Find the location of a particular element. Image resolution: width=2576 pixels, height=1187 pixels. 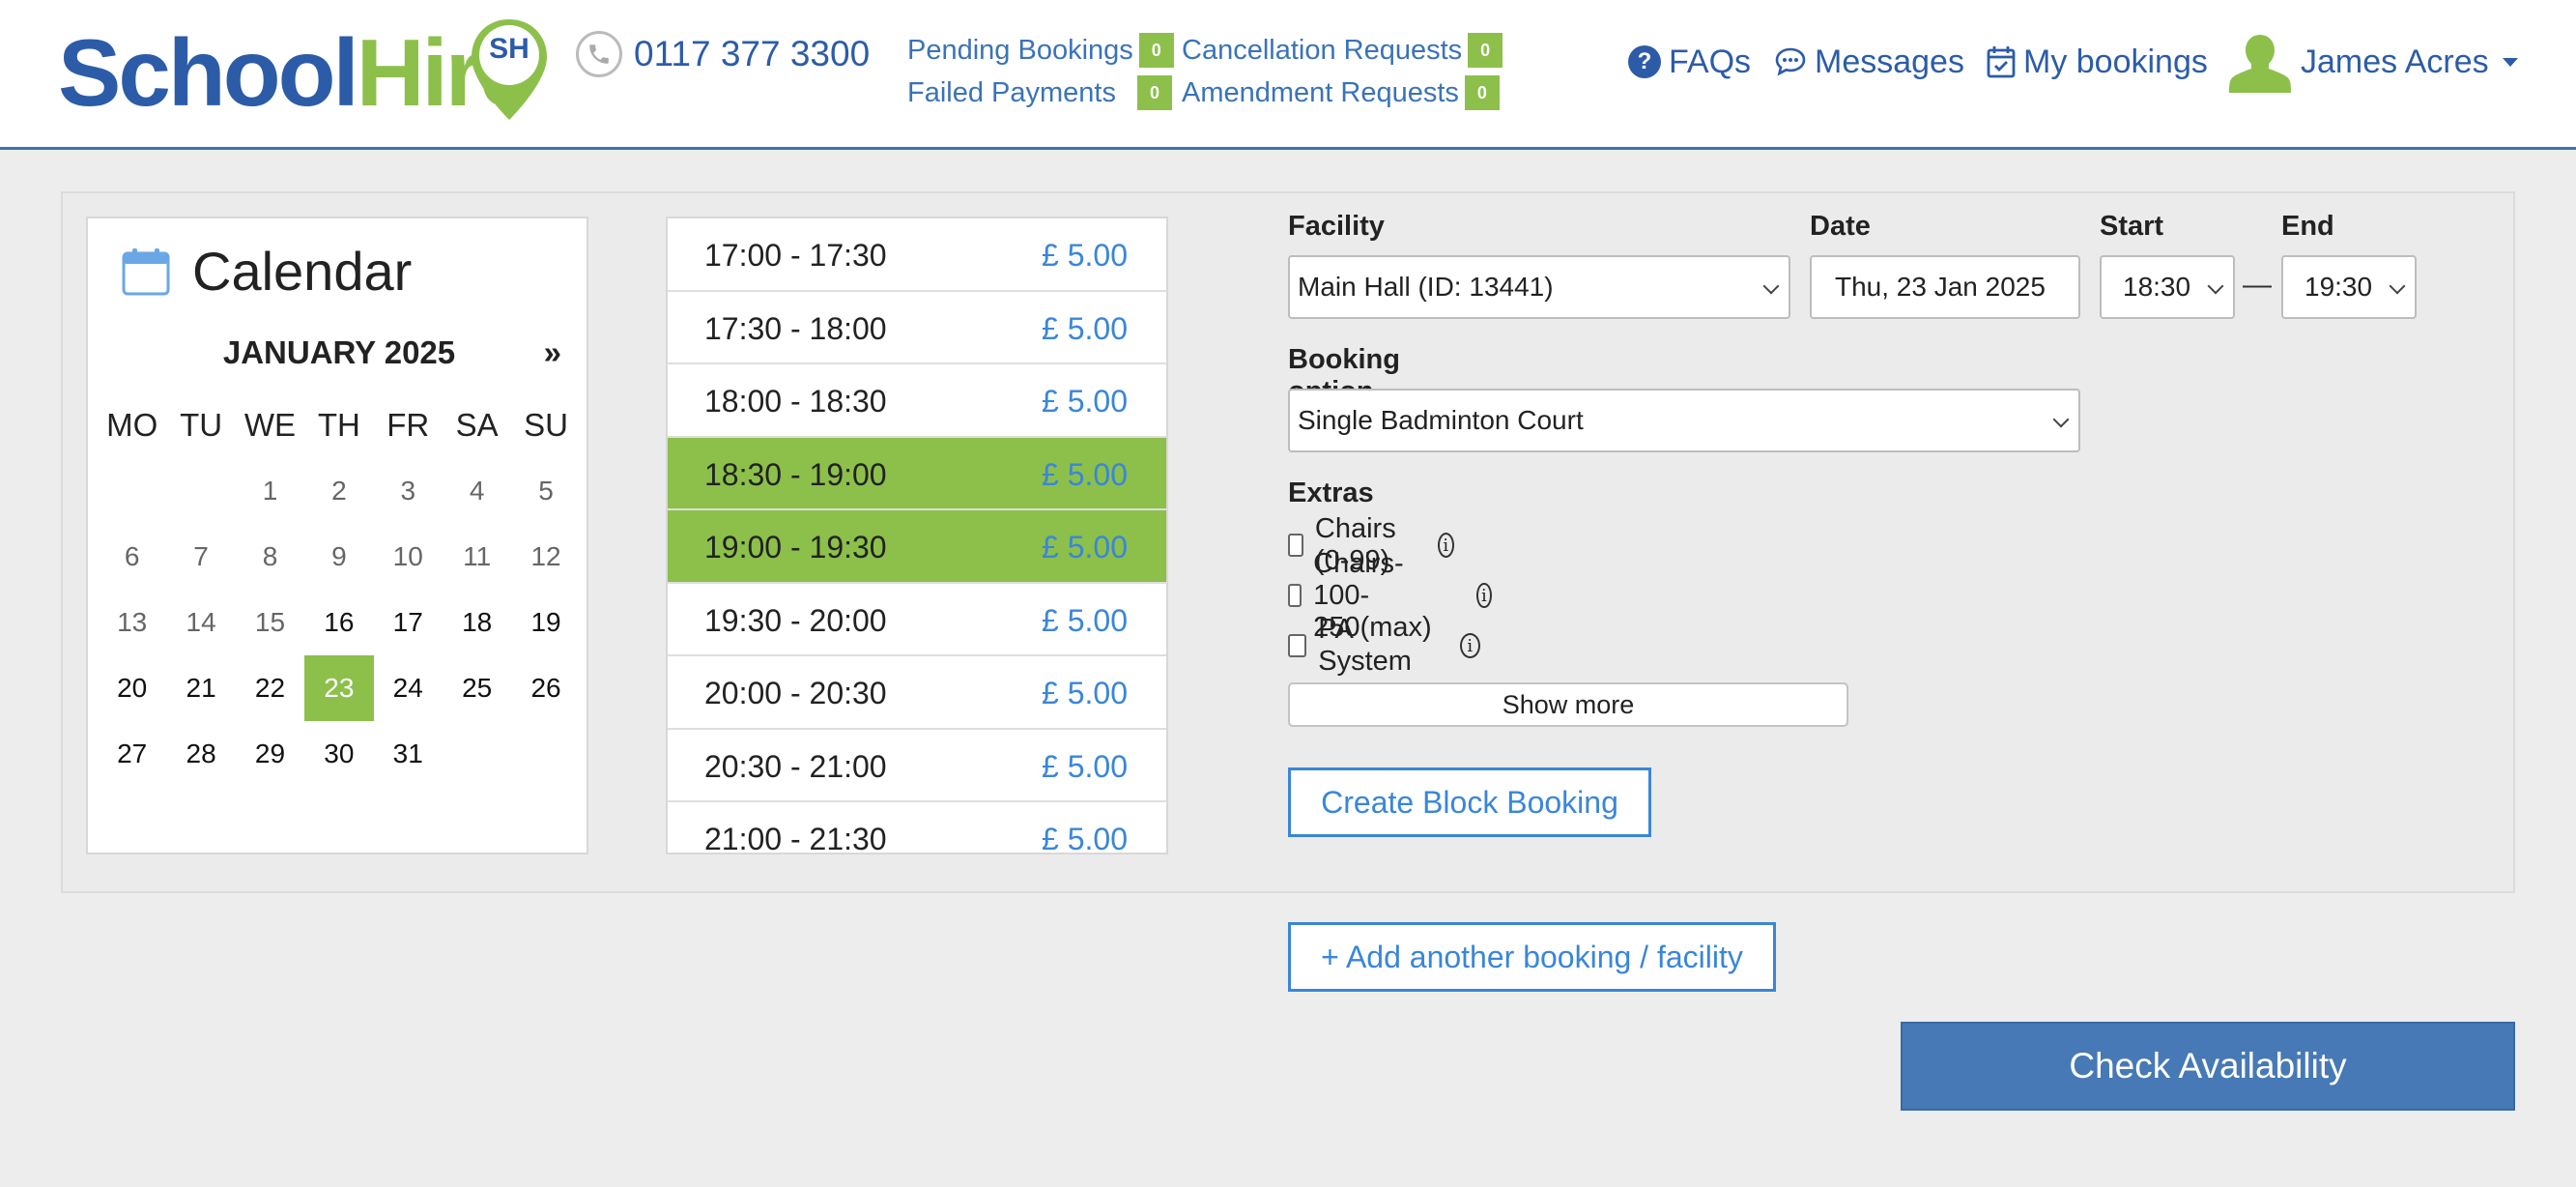

calendar-day: 20 is located at coordinates (132, 688).